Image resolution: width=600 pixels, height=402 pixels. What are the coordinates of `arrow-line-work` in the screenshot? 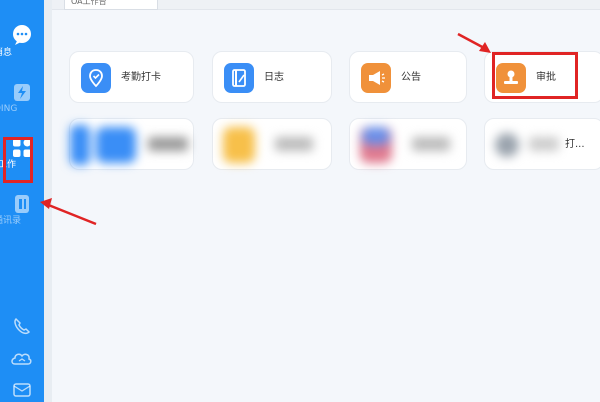 It's located at (71, 214).